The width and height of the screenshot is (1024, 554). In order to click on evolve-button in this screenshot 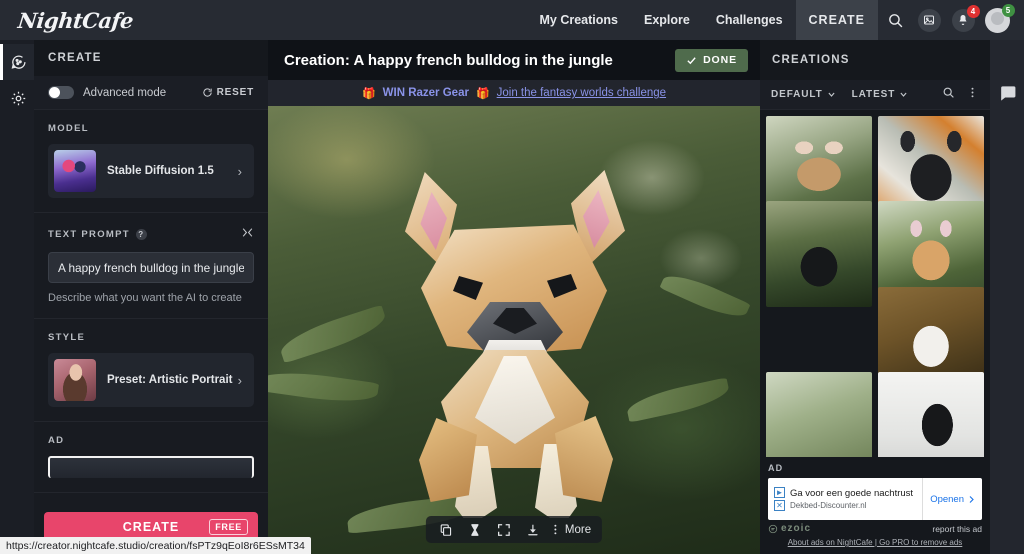, I will do `click(475, 529)`.